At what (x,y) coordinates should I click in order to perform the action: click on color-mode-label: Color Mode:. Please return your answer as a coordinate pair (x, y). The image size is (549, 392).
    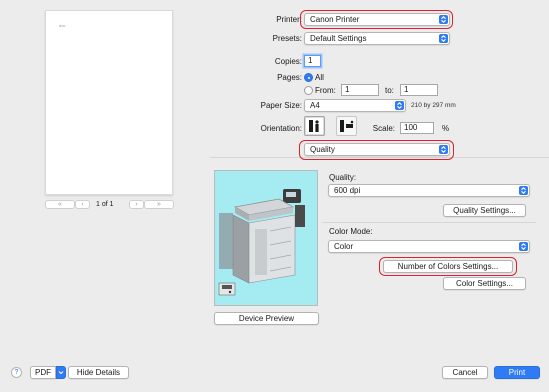
    Looking at the image, I should click on (351, 231).